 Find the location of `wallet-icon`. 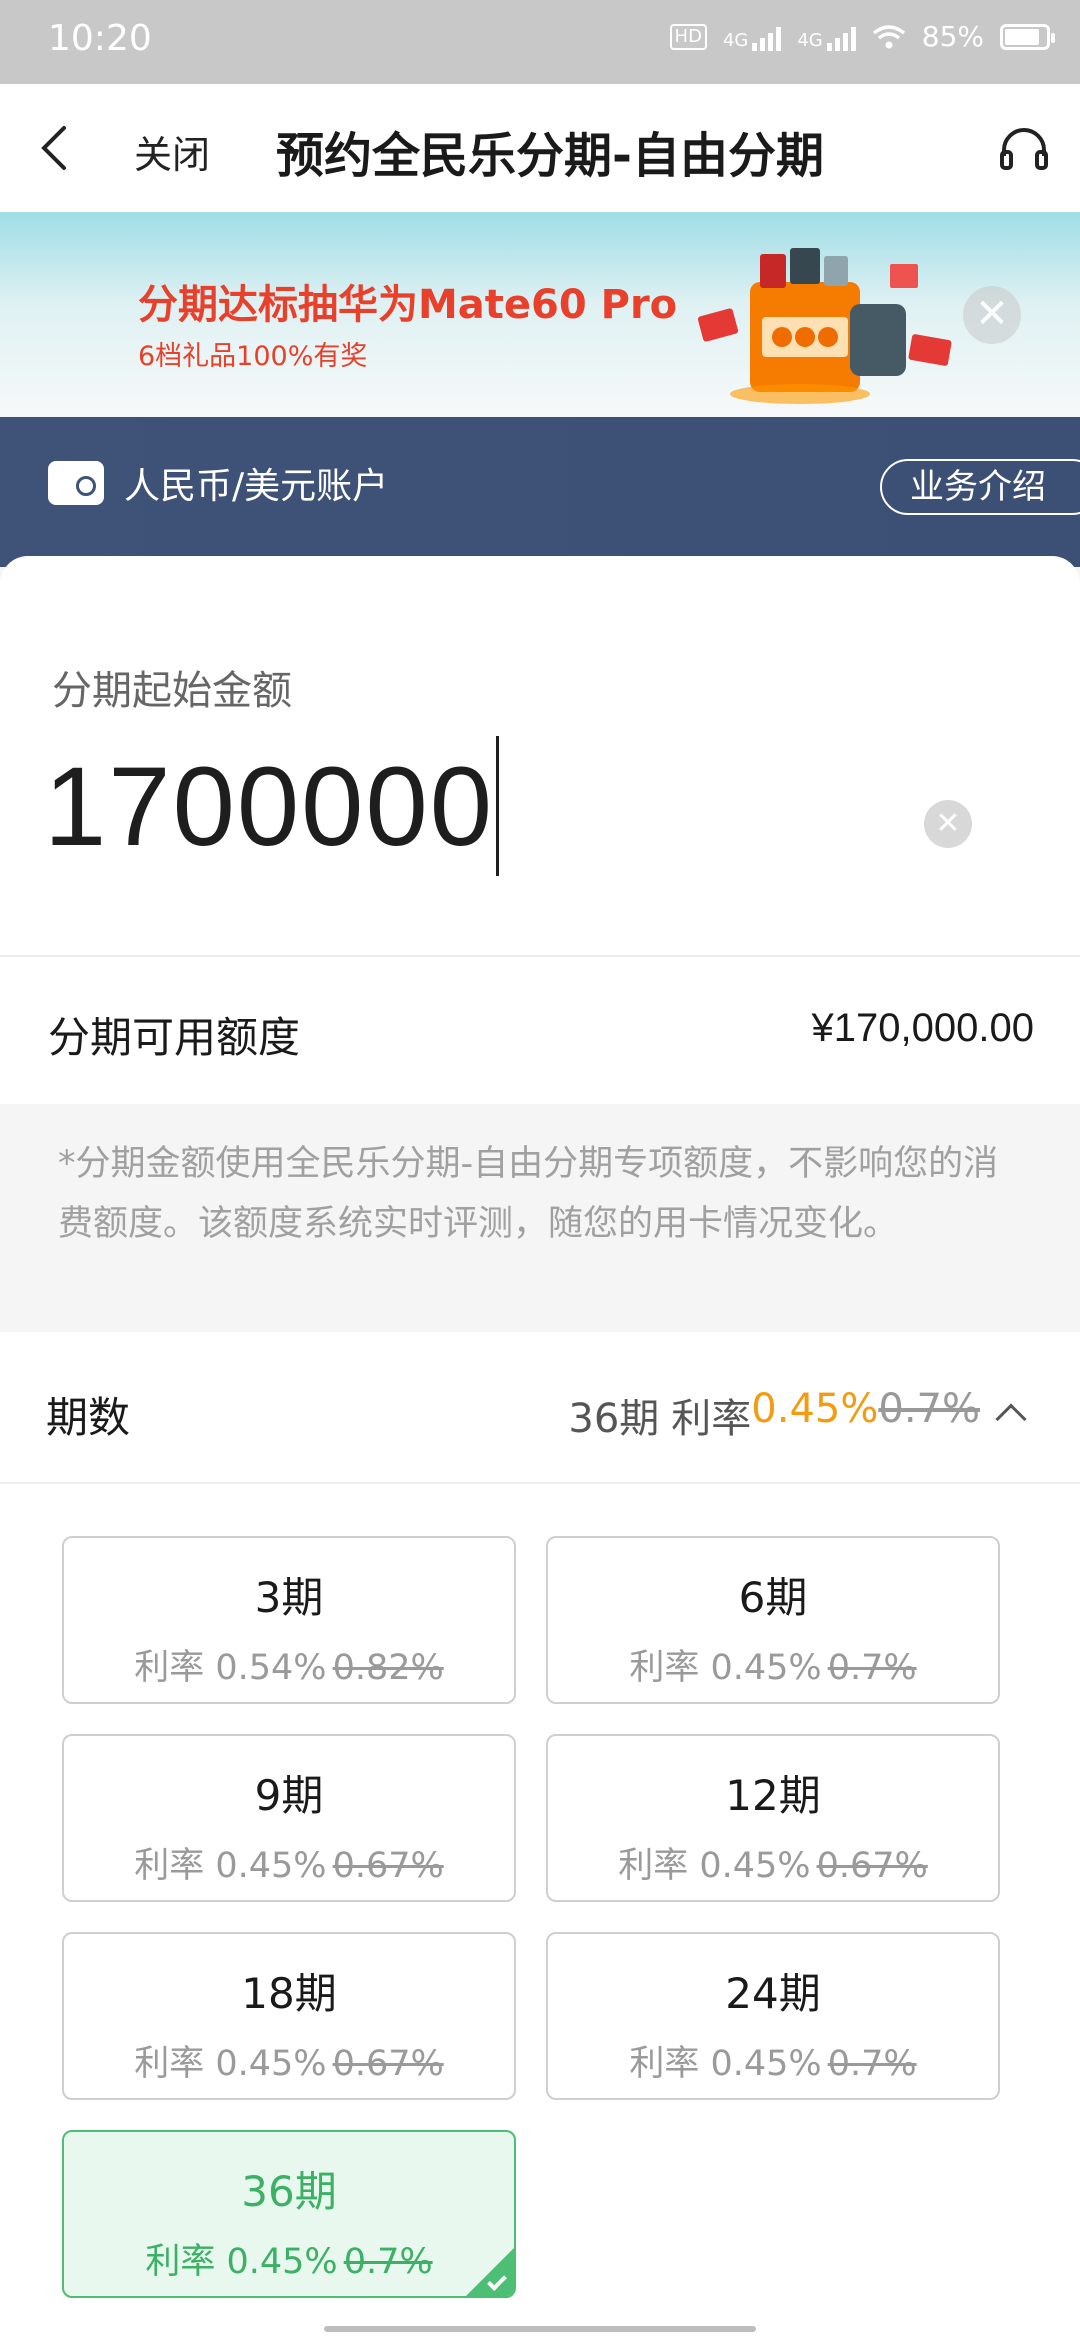

wallet-icon is located at coordinates (76, 483).